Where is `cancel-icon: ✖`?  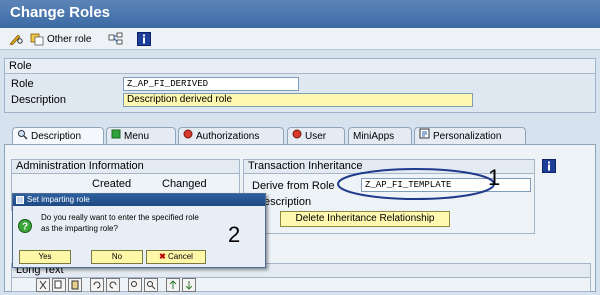
cancel-icon: ✖ is located at coordinates (162, 256).